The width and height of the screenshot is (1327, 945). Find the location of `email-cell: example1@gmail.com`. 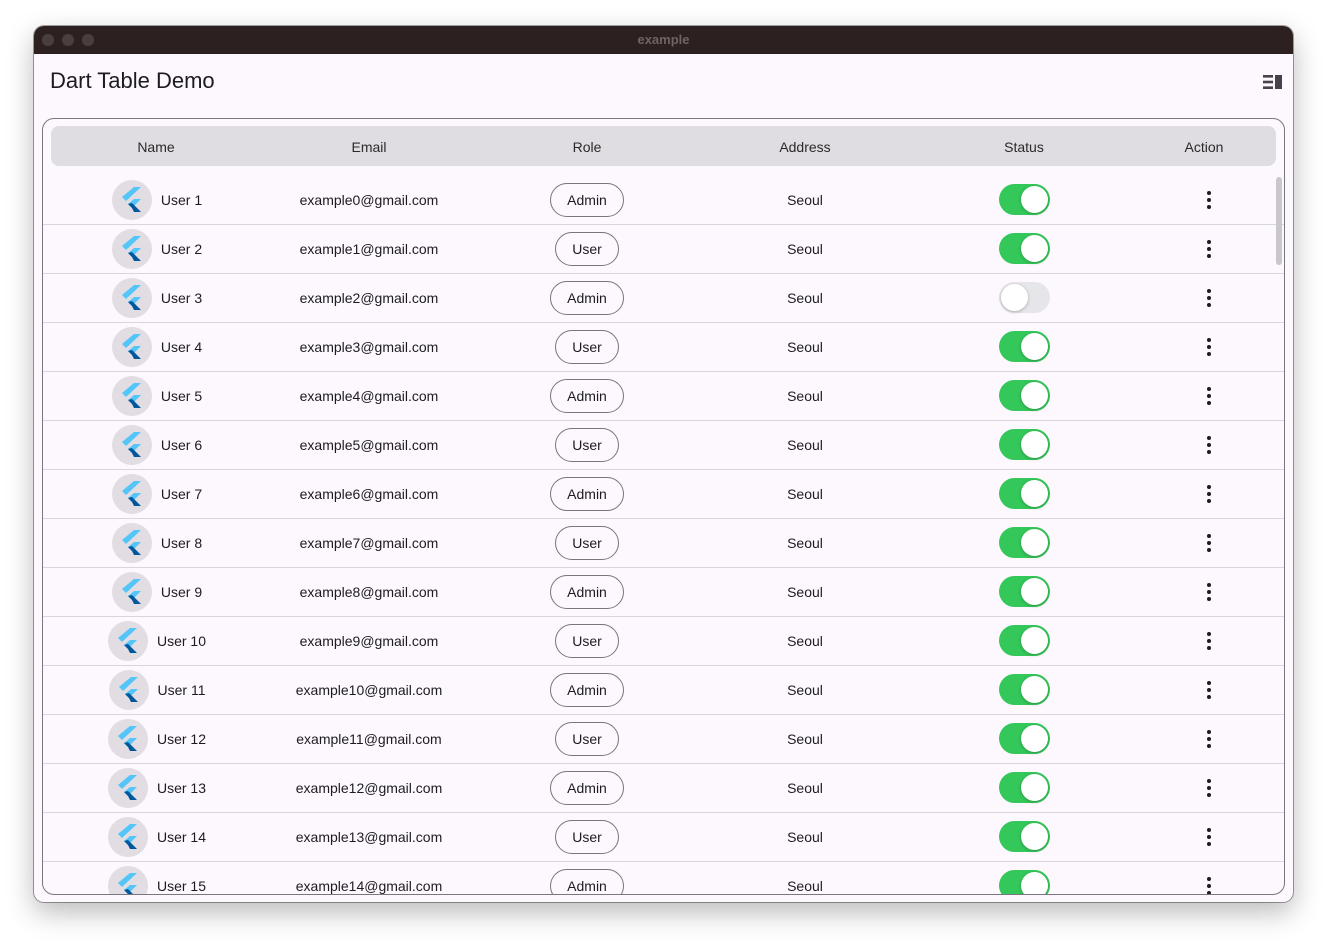

email-cell: example1@gmail.com is located at coordinates (369, 248).